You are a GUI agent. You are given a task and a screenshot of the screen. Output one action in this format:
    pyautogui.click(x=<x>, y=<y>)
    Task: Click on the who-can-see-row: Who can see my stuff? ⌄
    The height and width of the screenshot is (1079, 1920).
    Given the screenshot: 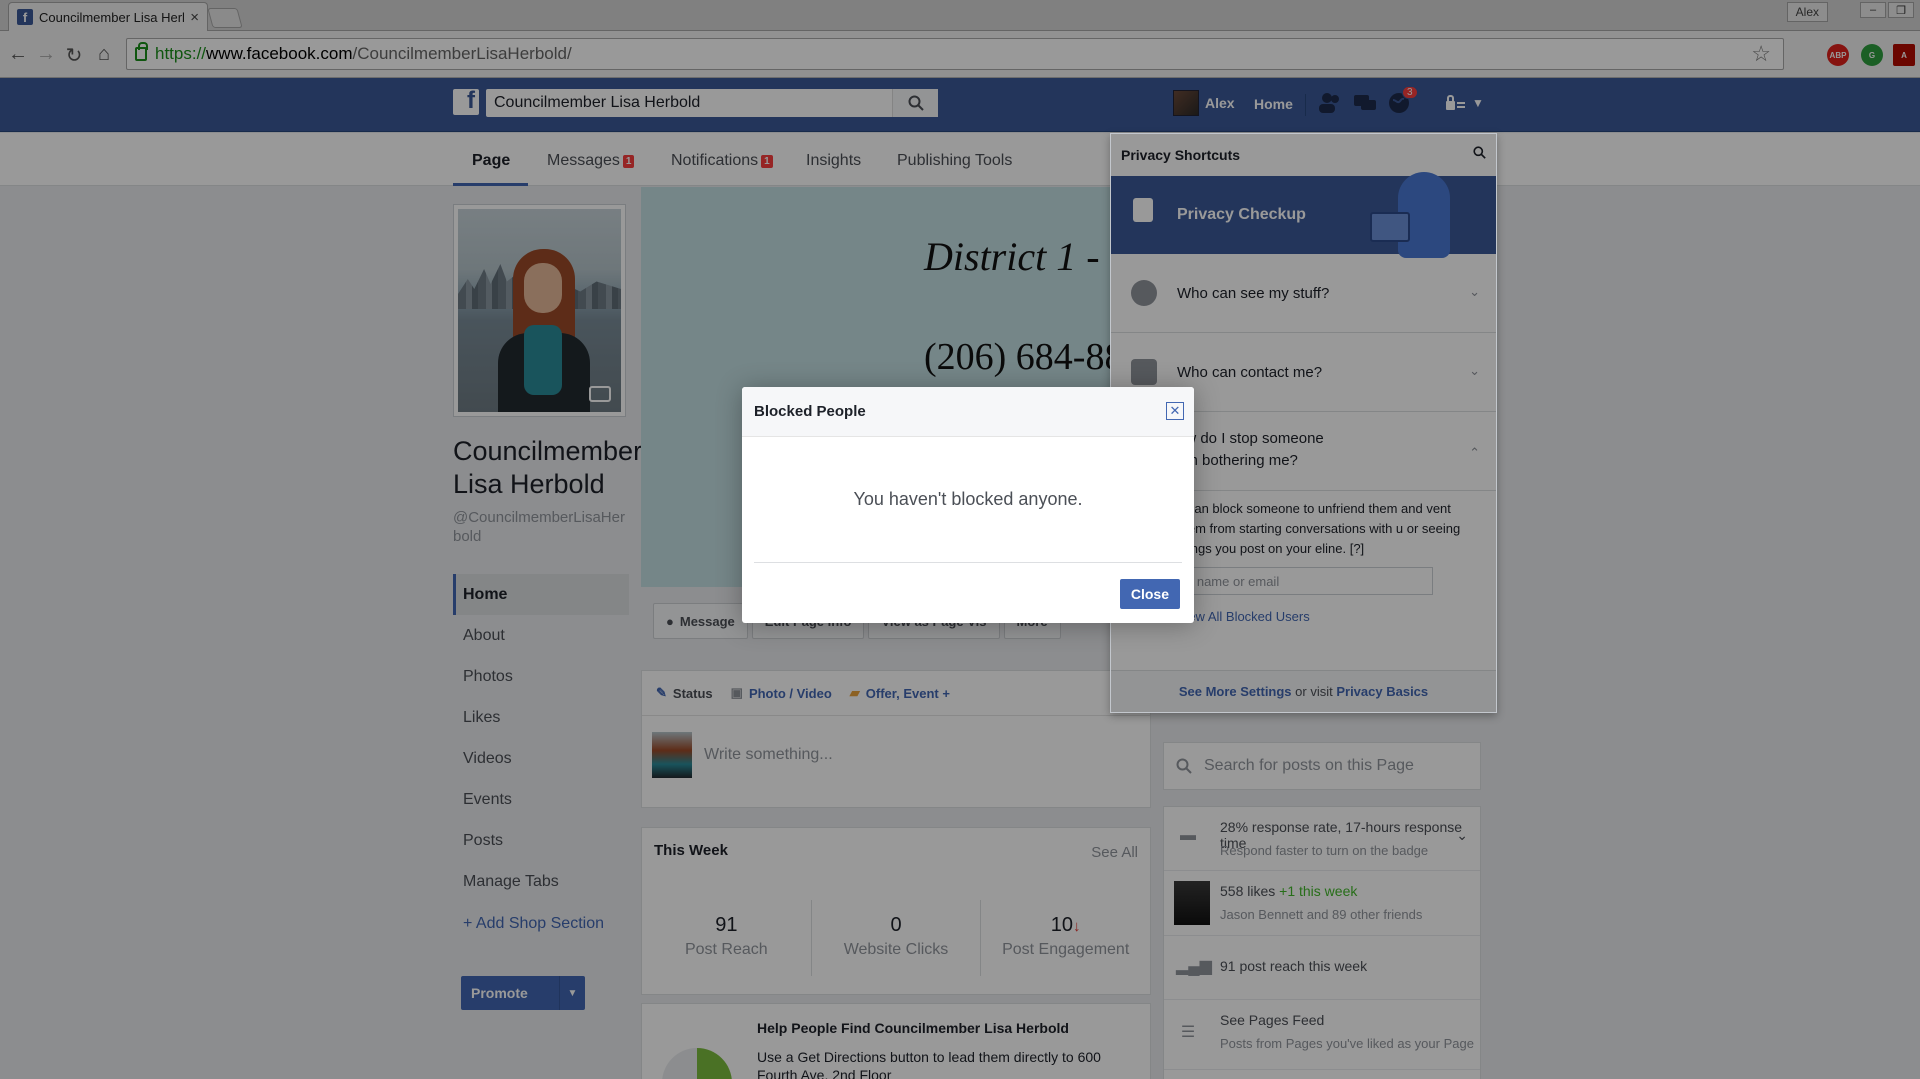 What is the action you would take?
    pyautogui.click(x=1303, y=293)
    